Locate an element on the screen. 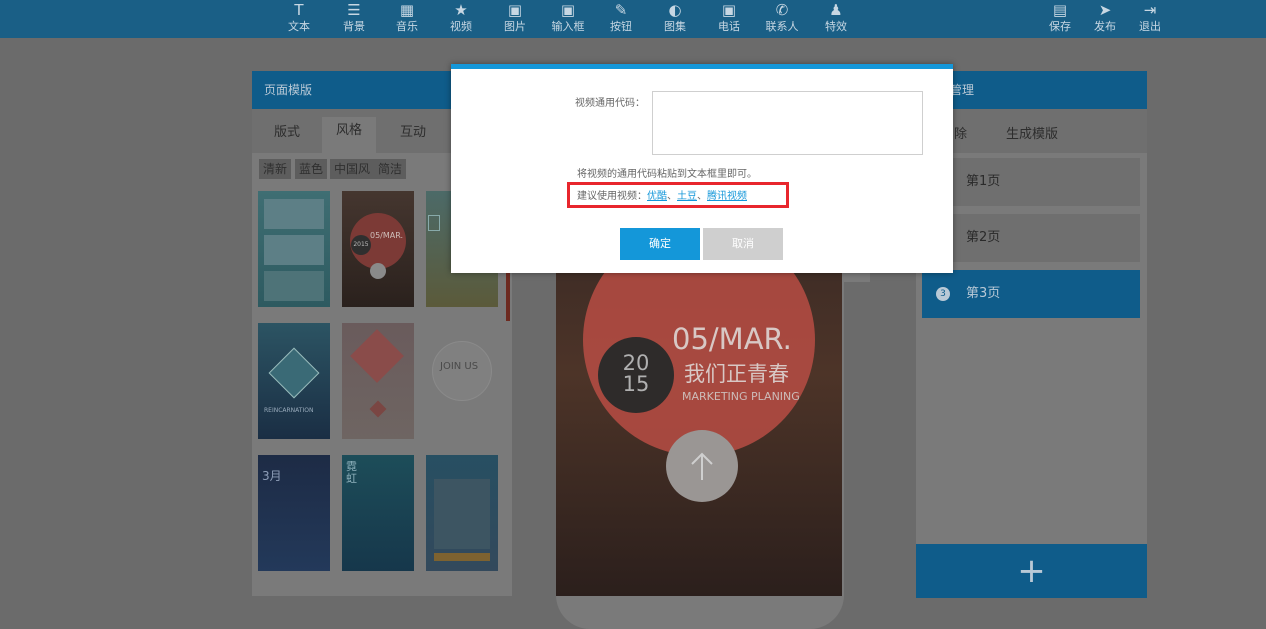  effects-icon: ♟ is located at coordinates (836, 10).